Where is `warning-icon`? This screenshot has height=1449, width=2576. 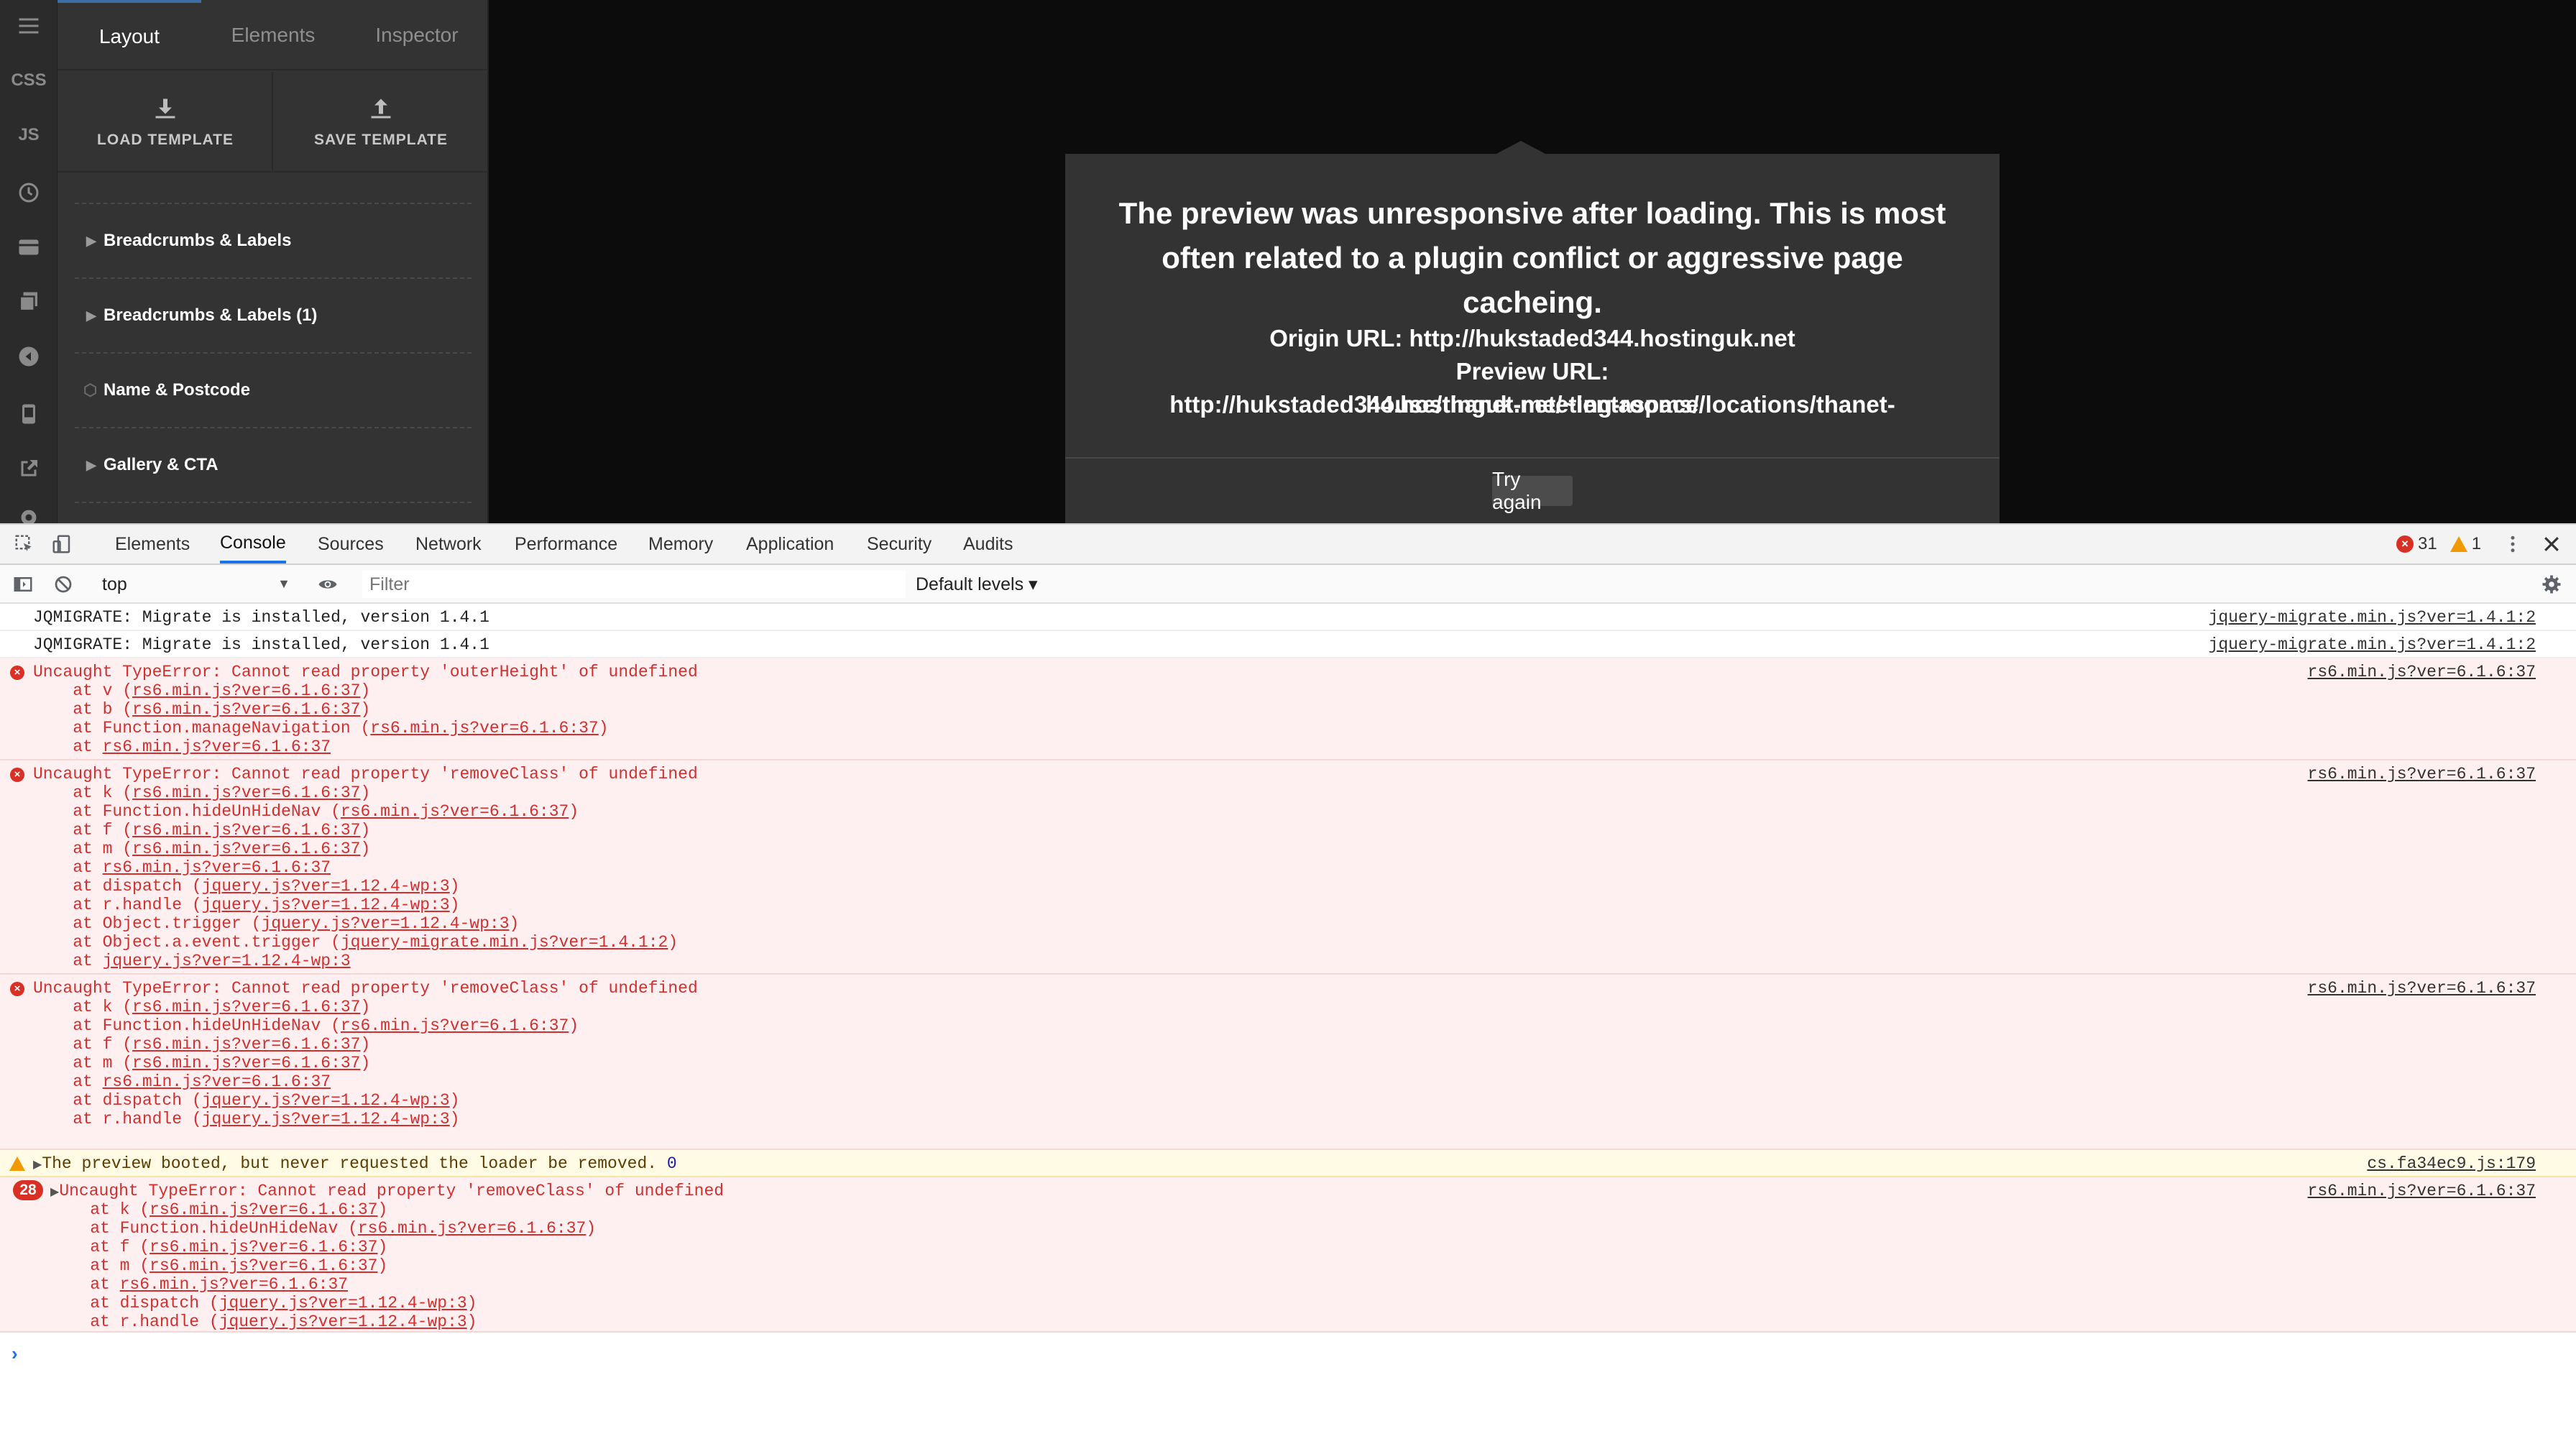 warning-icon is located at coordinates (2458, 544).